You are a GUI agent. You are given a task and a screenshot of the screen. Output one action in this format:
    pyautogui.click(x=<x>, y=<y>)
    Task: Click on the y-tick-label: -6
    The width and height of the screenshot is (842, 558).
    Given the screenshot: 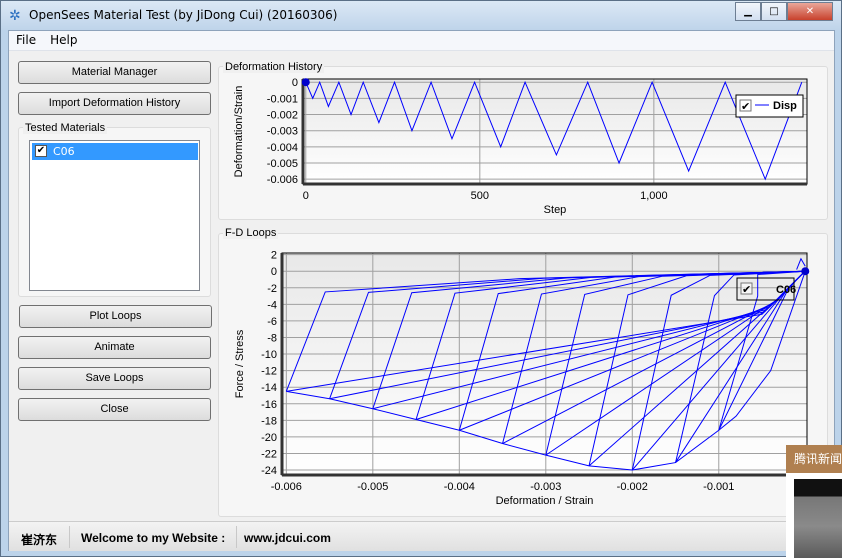 What is the action you would take?
    pyautogui.click(x=272, y=322)
    